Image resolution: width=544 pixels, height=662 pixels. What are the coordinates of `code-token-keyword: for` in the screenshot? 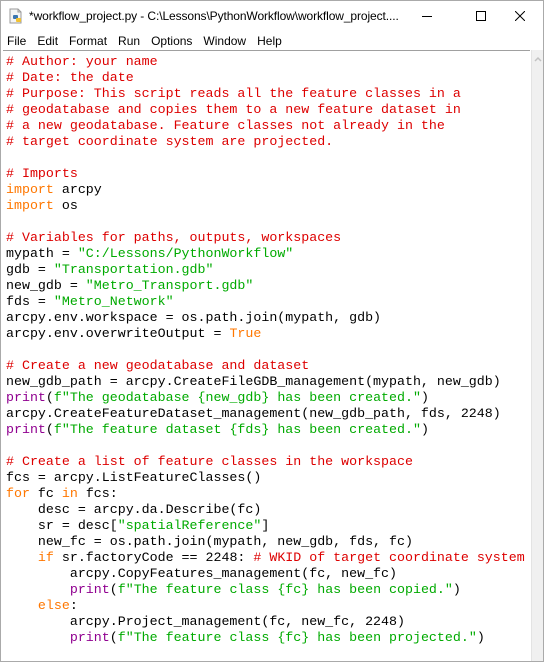 It's located at (18, 493).